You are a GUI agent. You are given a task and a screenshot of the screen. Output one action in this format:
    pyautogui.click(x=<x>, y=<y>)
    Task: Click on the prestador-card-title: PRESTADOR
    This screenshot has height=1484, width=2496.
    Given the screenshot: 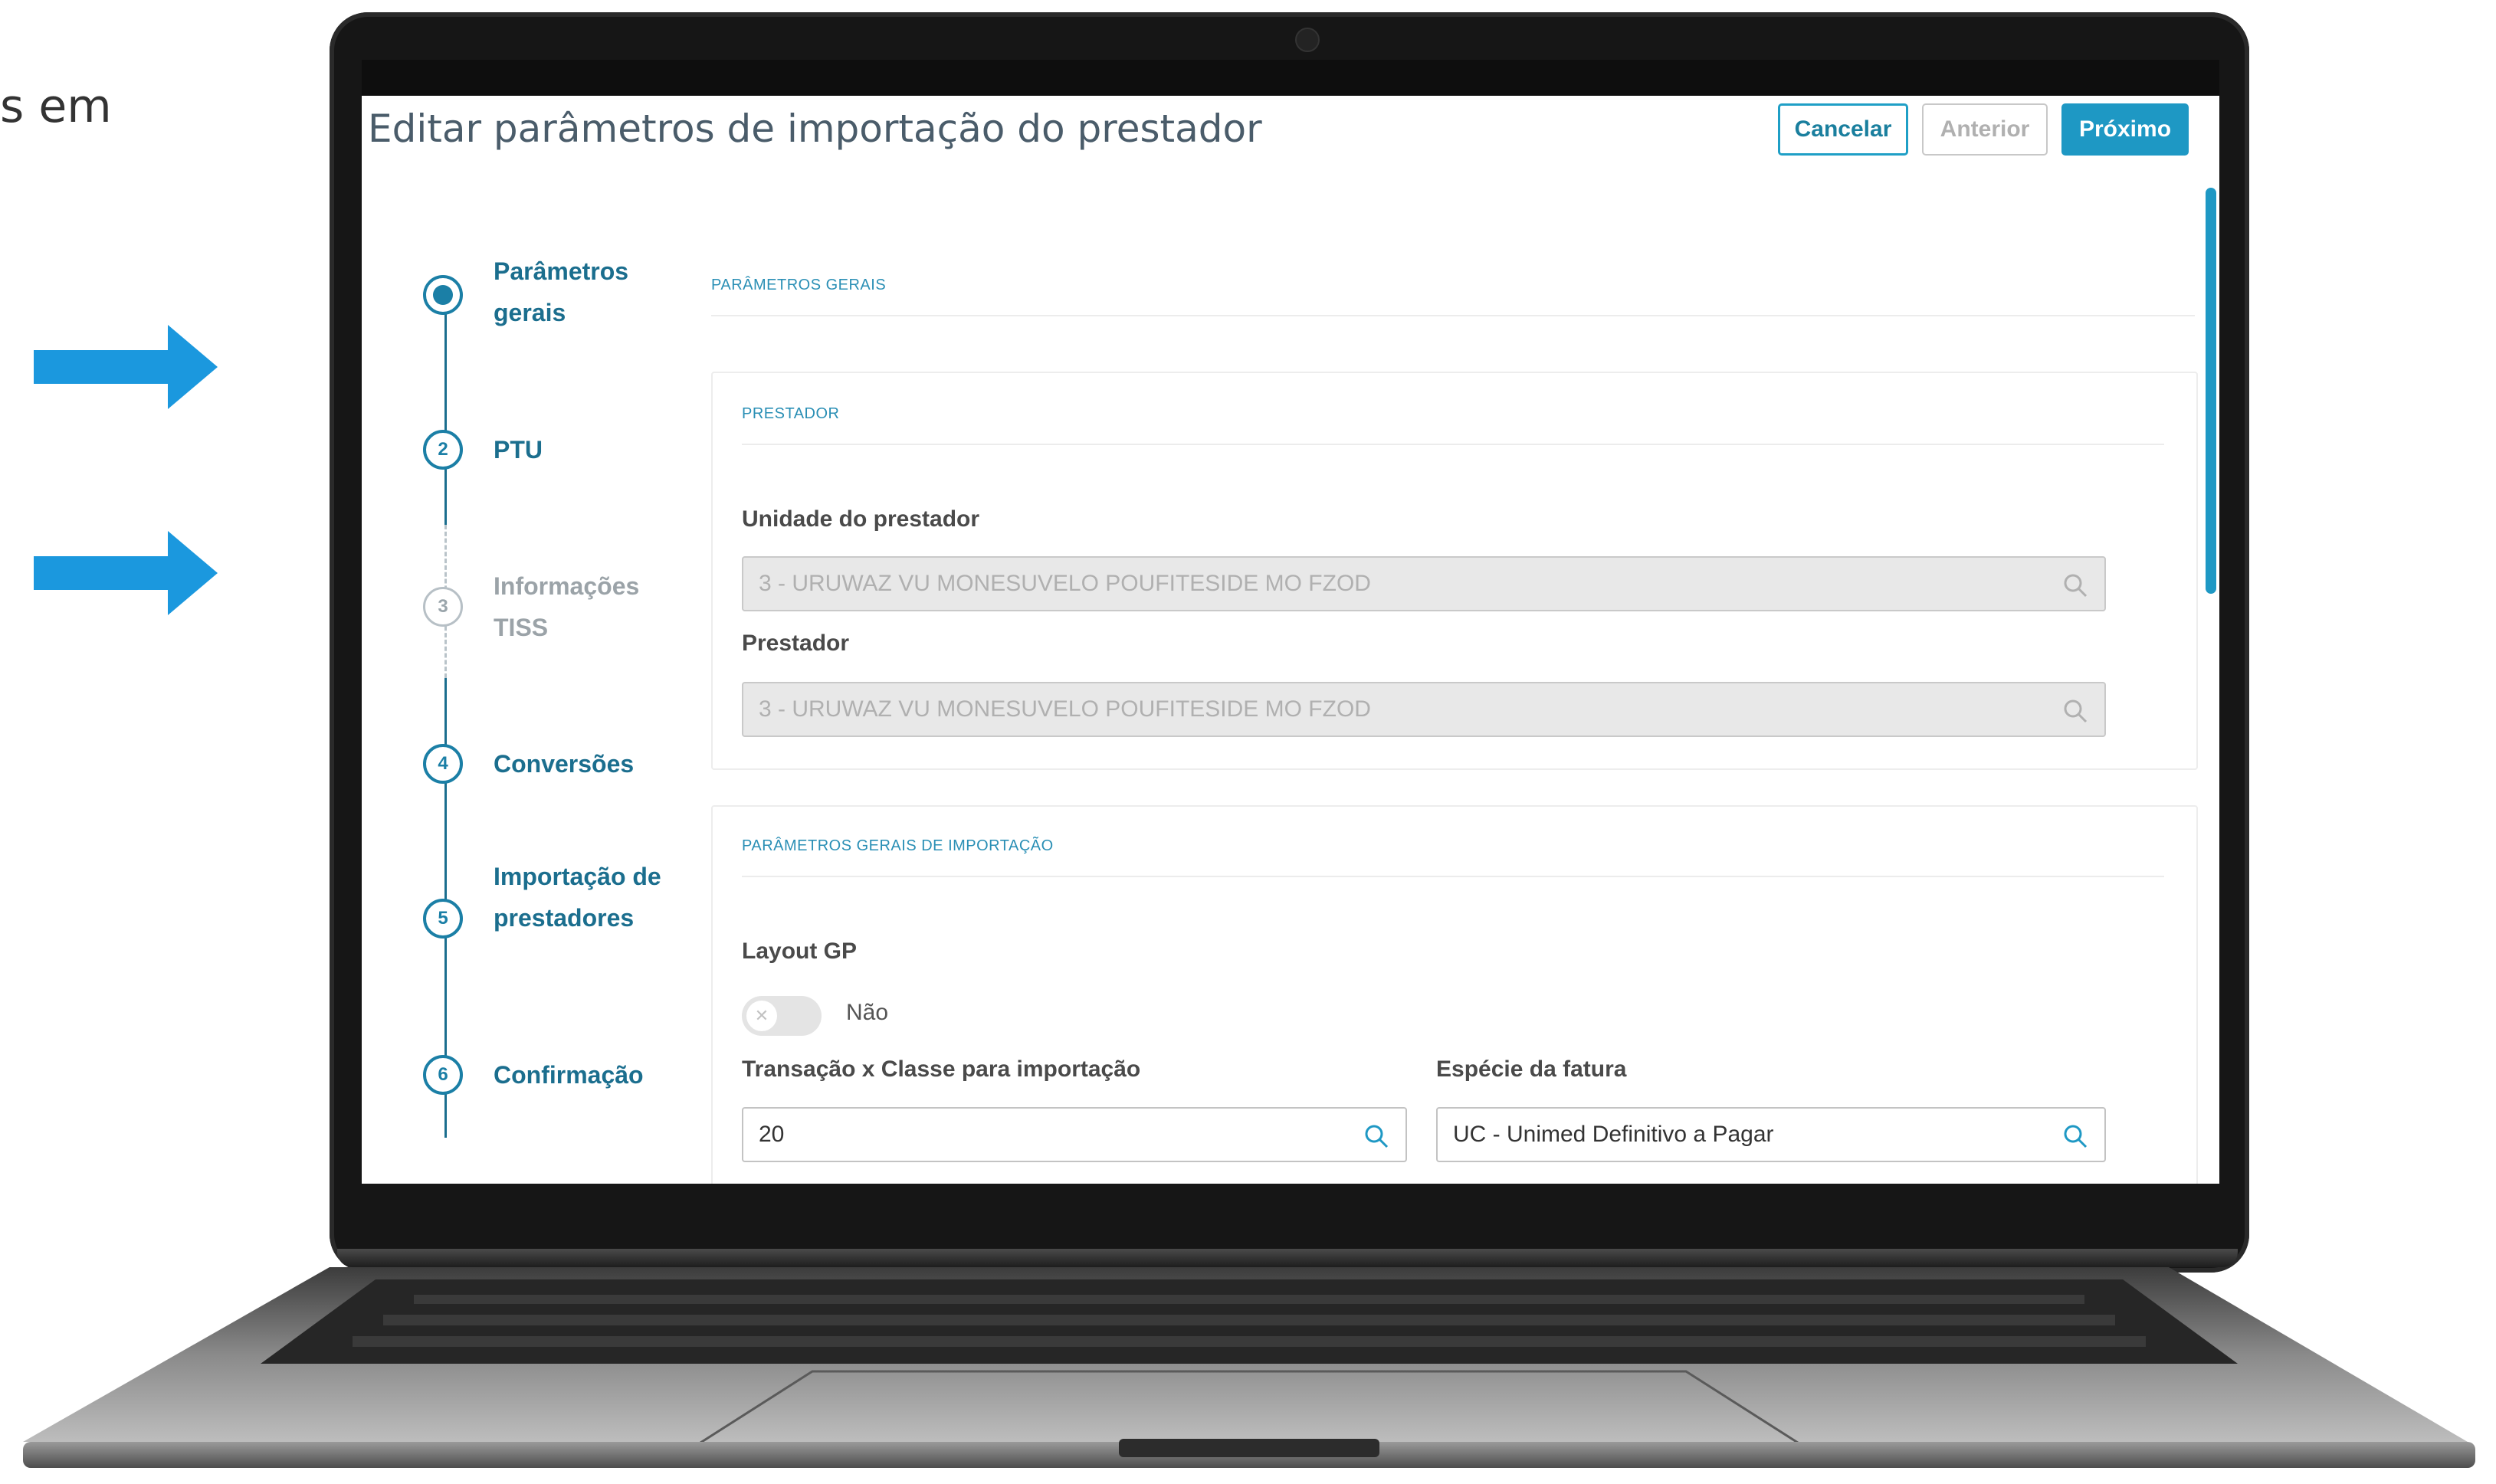 What is the action you would take?
    pyautogui.click(x=791, y=413)
    